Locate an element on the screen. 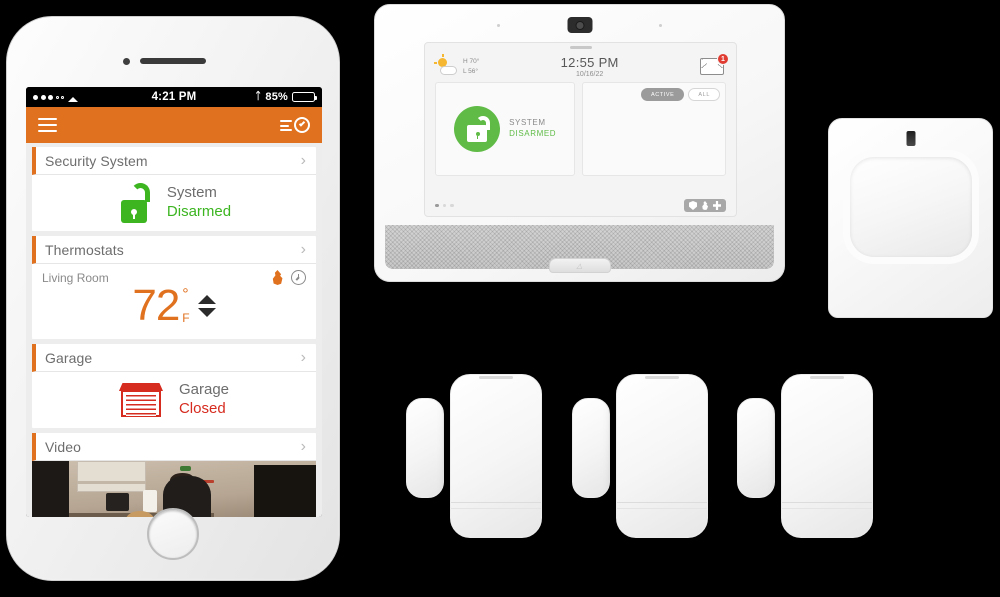 This screenshot has height=597, width=1000. fresnel-lens is located at coordinates (910, 207).